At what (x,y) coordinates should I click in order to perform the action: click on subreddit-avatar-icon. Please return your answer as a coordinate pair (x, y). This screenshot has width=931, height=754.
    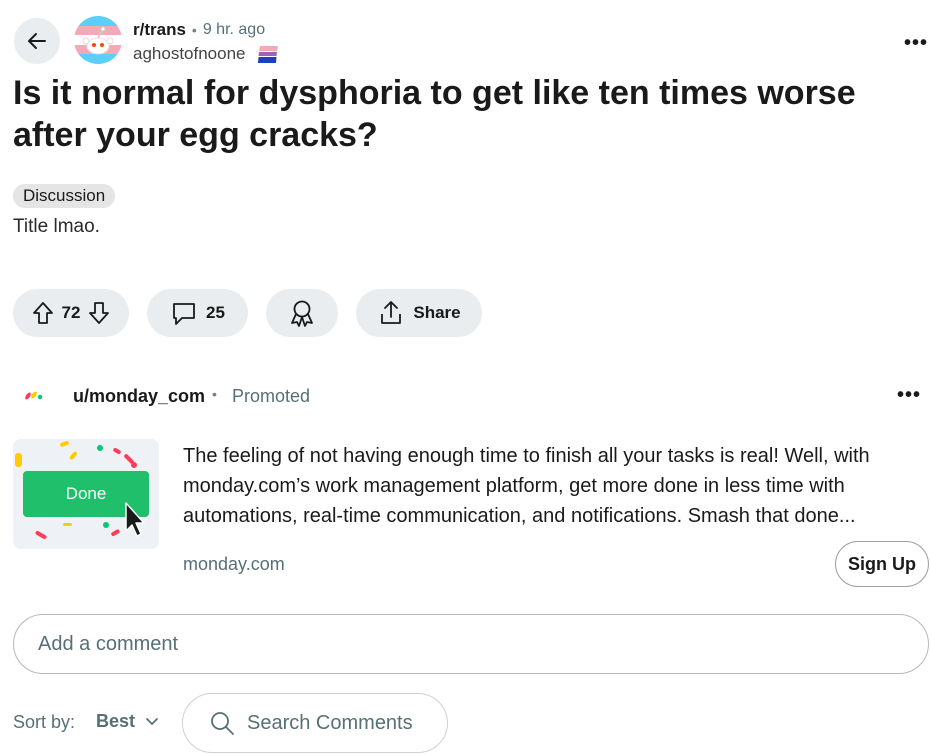
    Looking at the image, I should click on (98, 40).